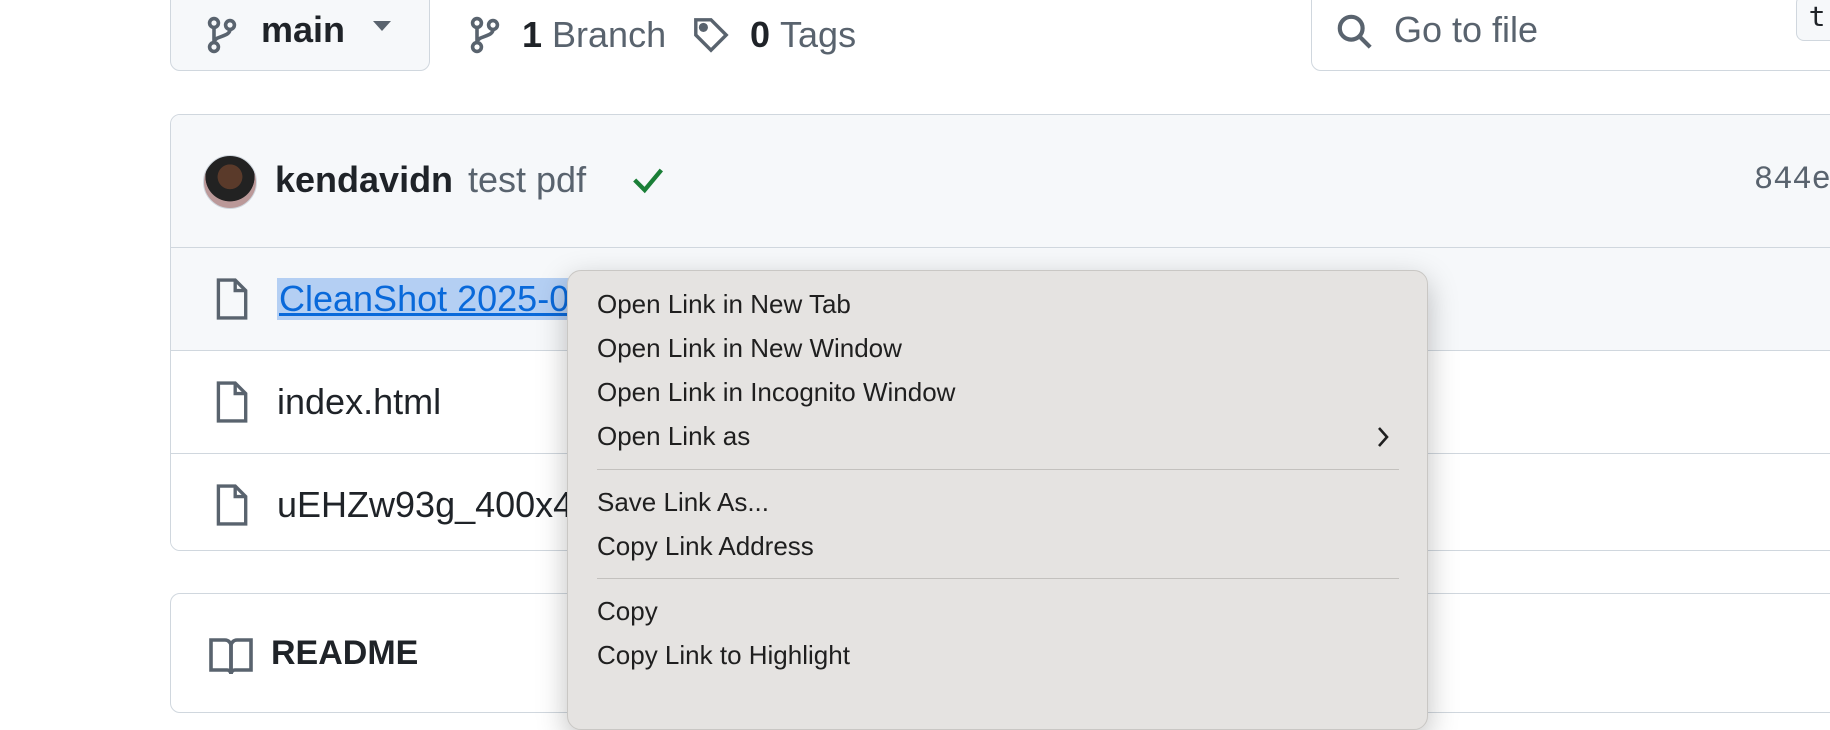 This screenshot has height=730, width=1830. What do you see at coordinates (818, 34) in the screenshot?
I see `tag-label: Tags` at bounding box center [818, 34].